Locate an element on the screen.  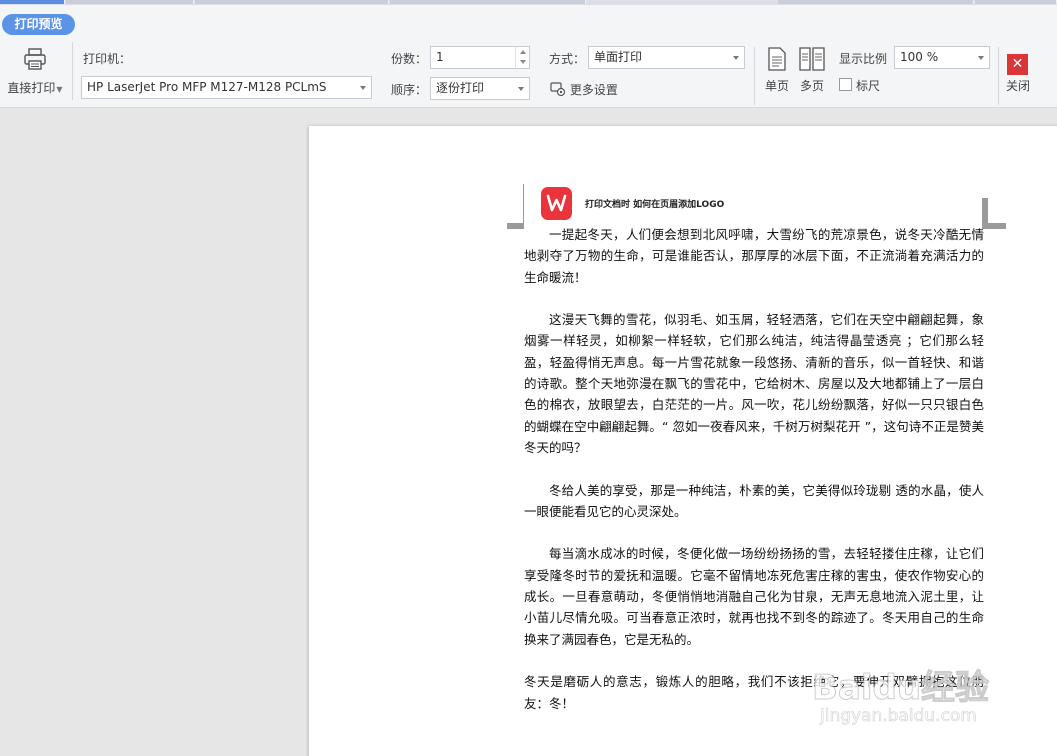
mode-label: 方式： is located at coordinates (567, 59).